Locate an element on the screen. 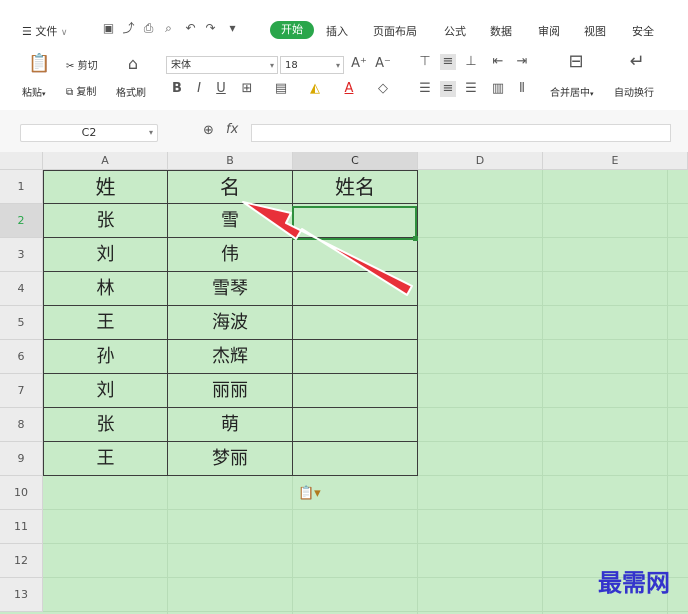 The height and width of the screenshot is (614, 688). font-size-select: 18 ▾ is located at coordinates (312, 65).